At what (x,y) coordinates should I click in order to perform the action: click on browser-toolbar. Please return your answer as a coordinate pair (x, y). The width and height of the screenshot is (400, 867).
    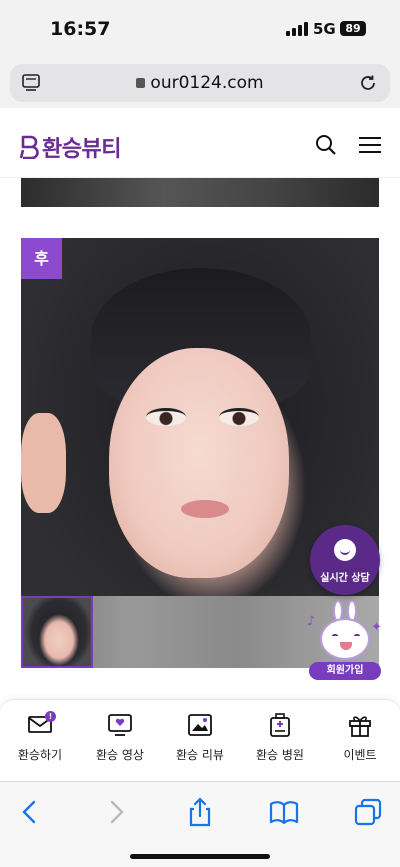
    Looking at the image, I should click on (200, 824).